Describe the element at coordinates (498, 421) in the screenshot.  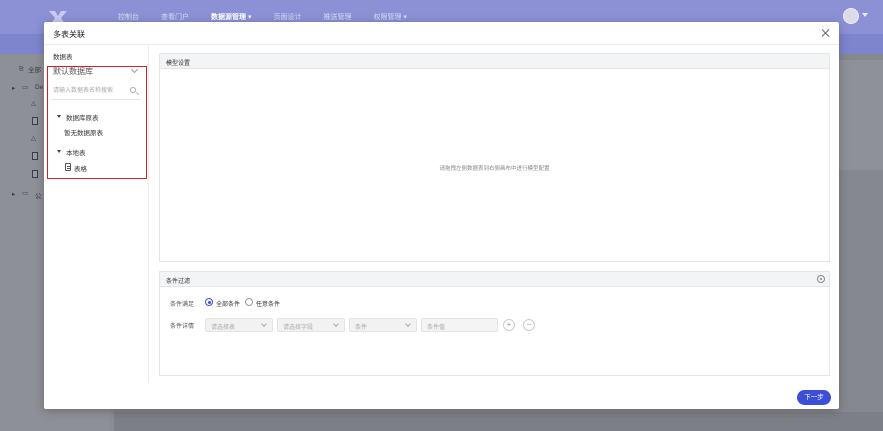
I see `app-bottom-panel` at that location.